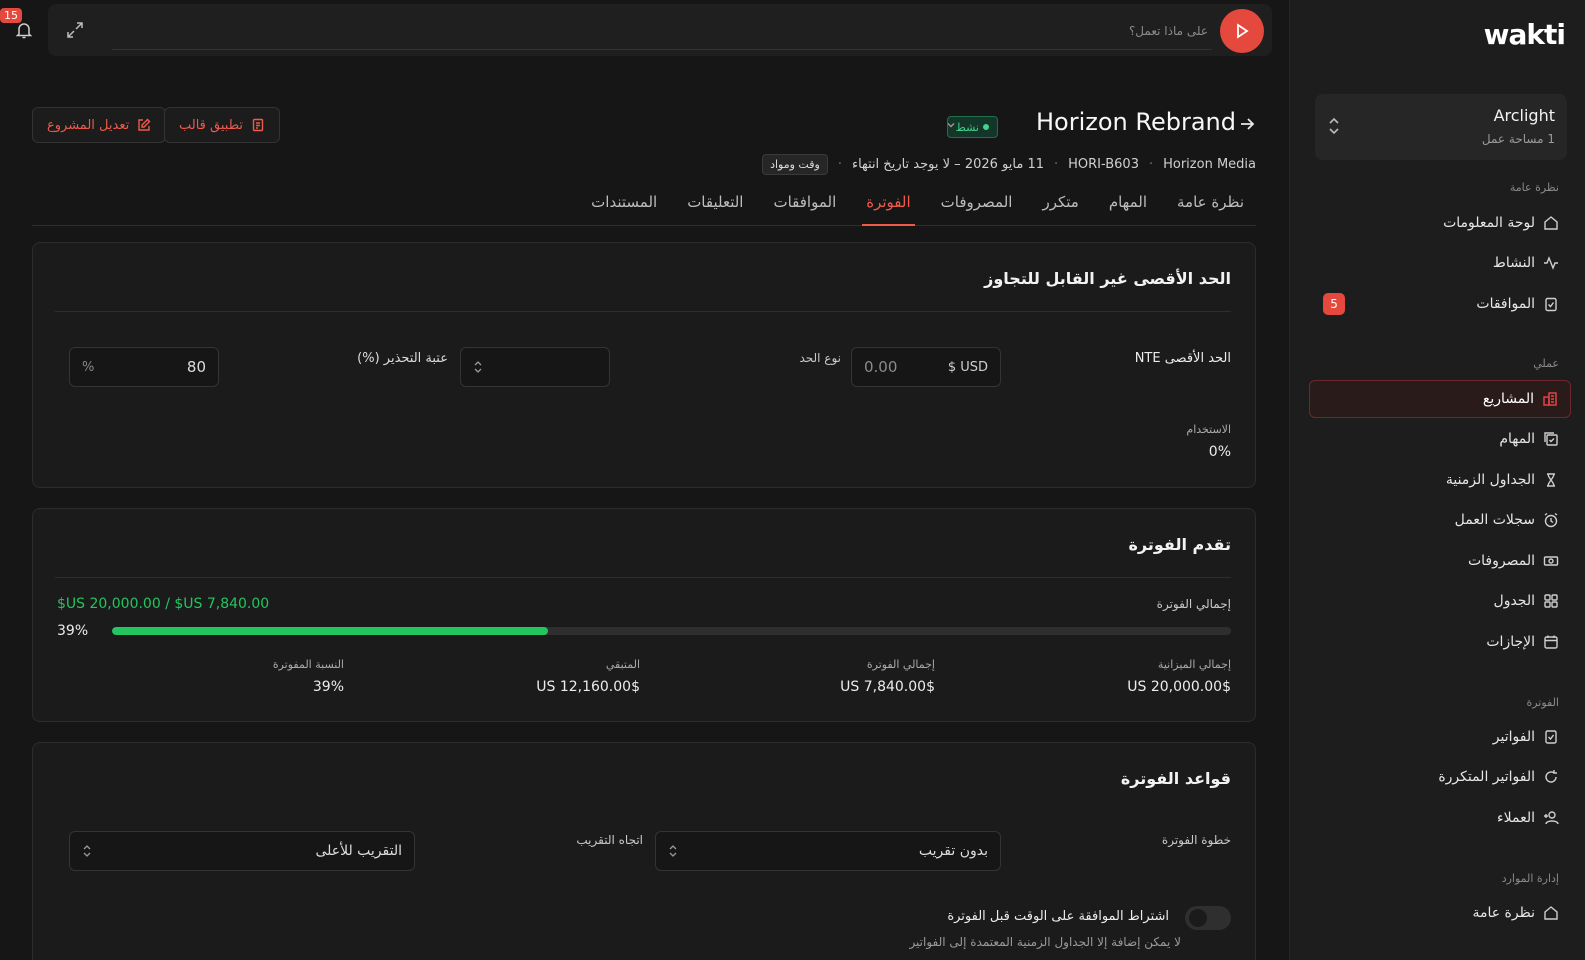  I want to click on tab-approvals: الموافقات, so click(804, 208).